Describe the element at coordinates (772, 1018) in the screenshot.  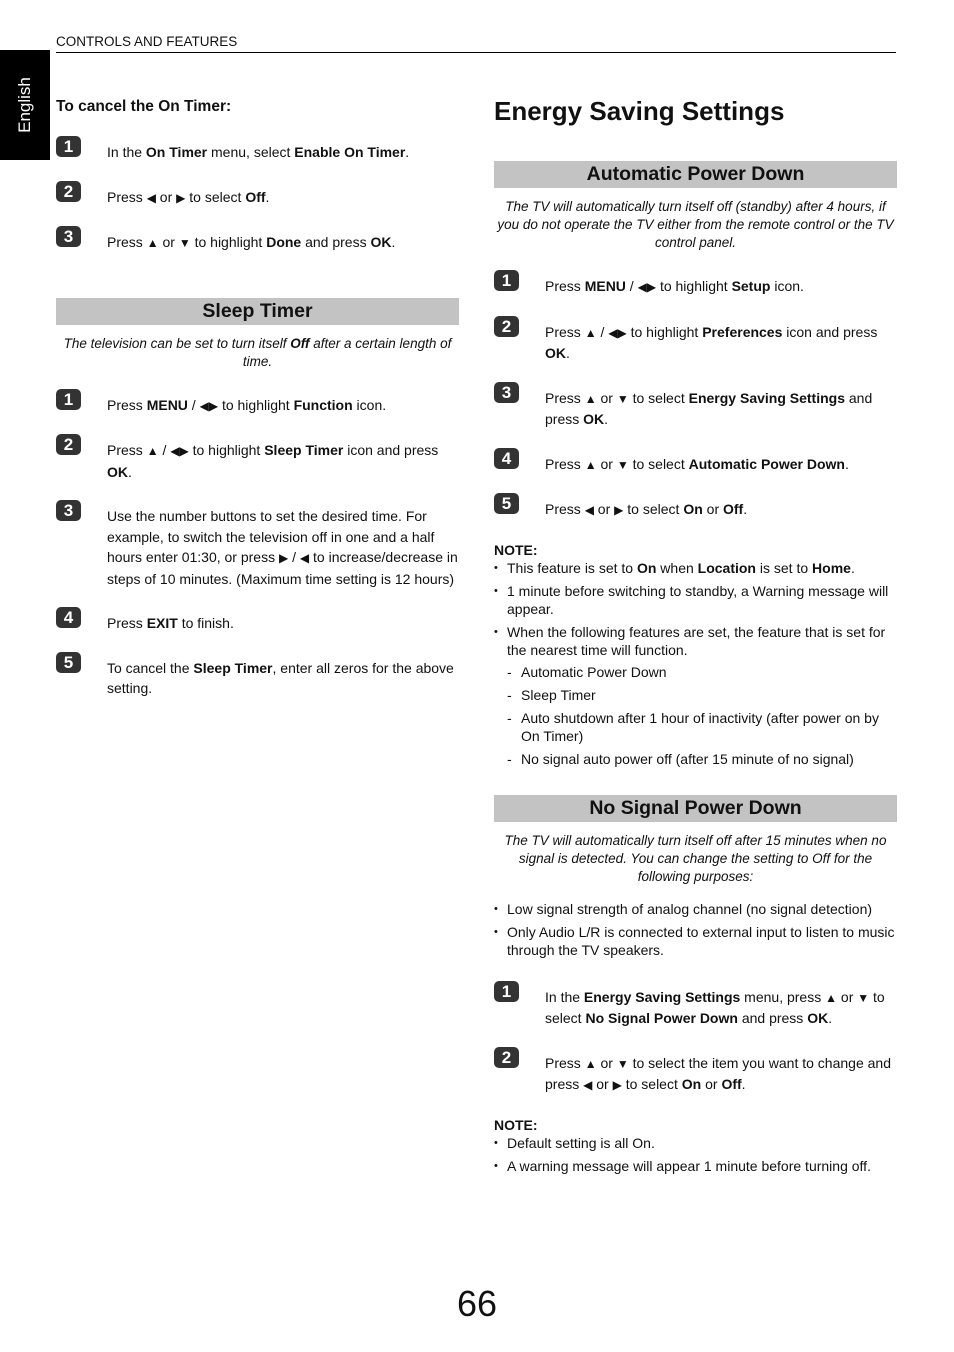
I see `text: and press` at that location.